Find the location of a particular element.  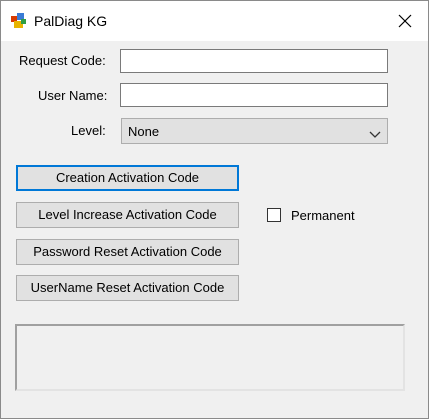

title-bar: PalDiag KG is located at coordinates (214, 21).